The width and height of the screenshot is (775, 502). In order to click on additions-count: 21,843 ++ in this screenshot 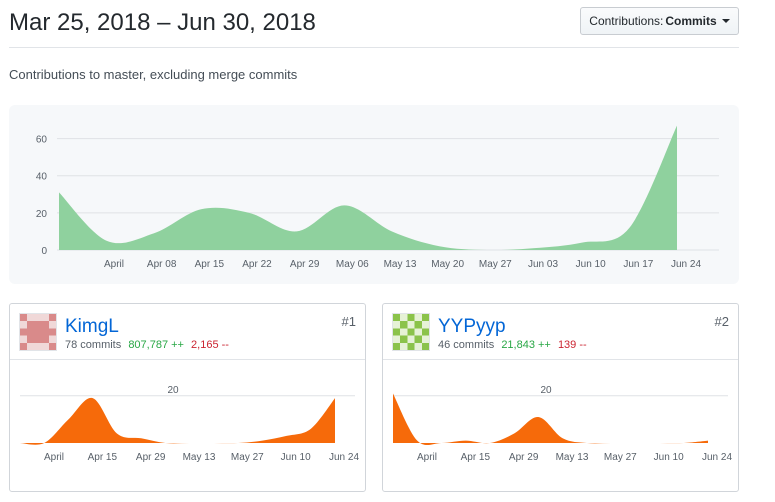, I will do `click(526, 345)`.